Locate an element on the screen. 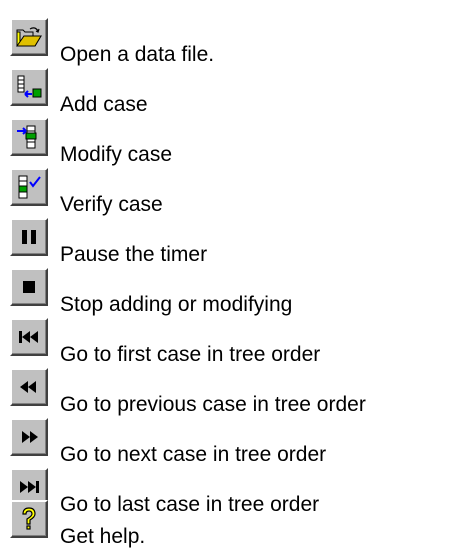 The width and height of the screenshot is (452, 552). legend-row-verify-case: Verify case is located at coordinates (81, 193).